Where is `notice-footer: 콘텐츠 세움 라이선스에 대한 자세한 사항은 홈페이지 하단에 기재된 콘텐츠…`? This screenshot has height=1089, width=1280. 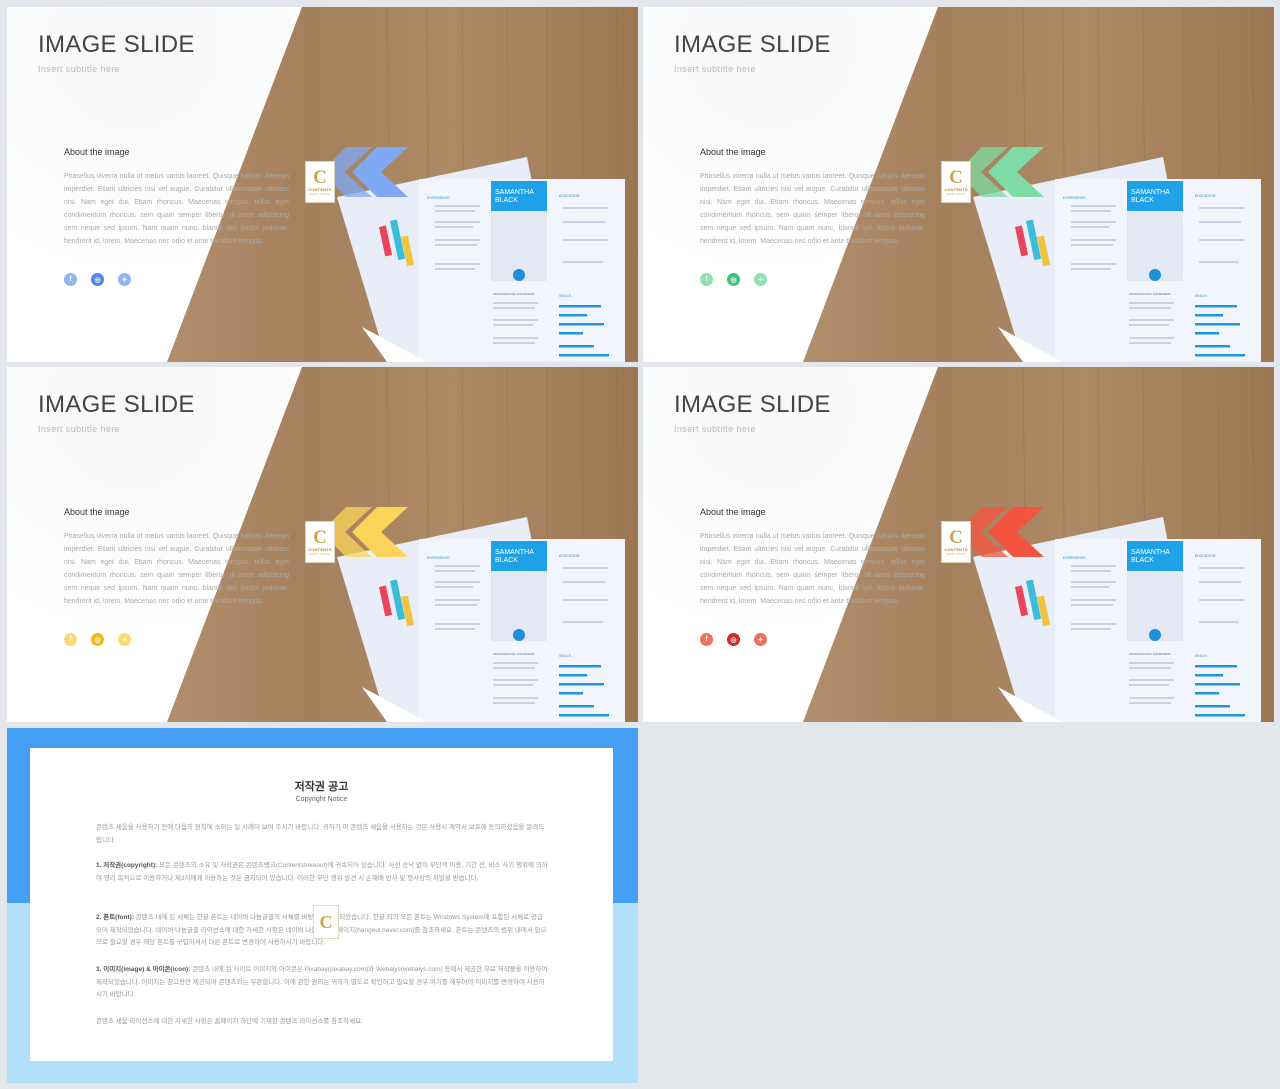 notice-footer: 콘텐츠 세움 라이선스에 대한 자세한 사항은 홈페이지 하단에 기재된 콘텐츠… is located at coordinates (229, 1021).